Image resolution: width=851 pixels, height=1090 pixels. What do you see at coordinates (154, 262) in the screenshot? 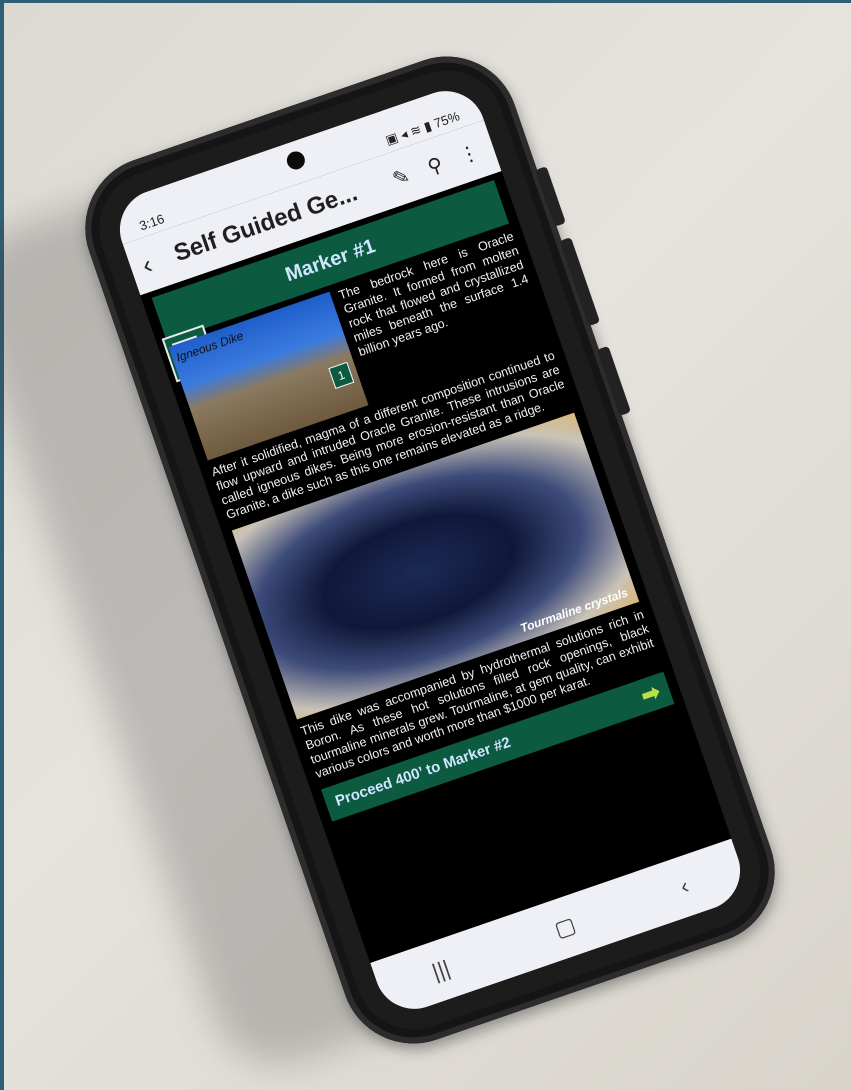
I see `back-arrow-icon: ‹` at bounding box center [154, 262].